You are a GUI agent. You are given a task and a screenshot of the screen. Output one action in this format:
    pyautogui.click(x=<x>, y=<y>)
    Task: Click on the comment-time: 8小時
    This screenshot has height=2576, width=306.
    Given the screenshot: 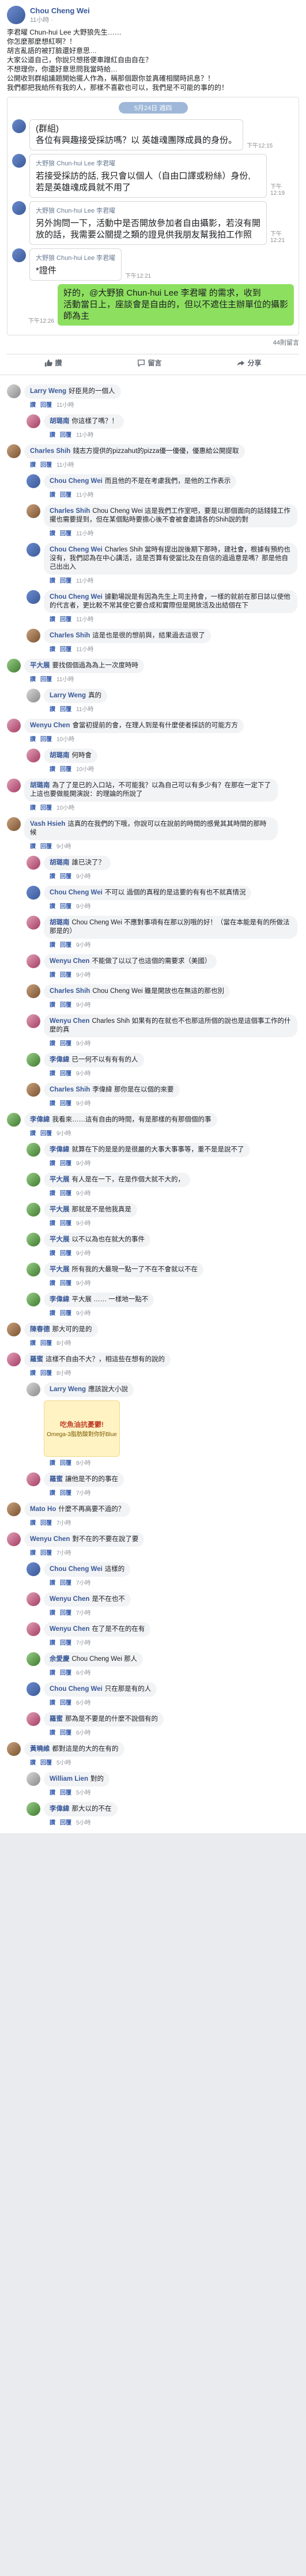 What is the action you would take?
    pyautogui.click(x=84, y=1463)
    